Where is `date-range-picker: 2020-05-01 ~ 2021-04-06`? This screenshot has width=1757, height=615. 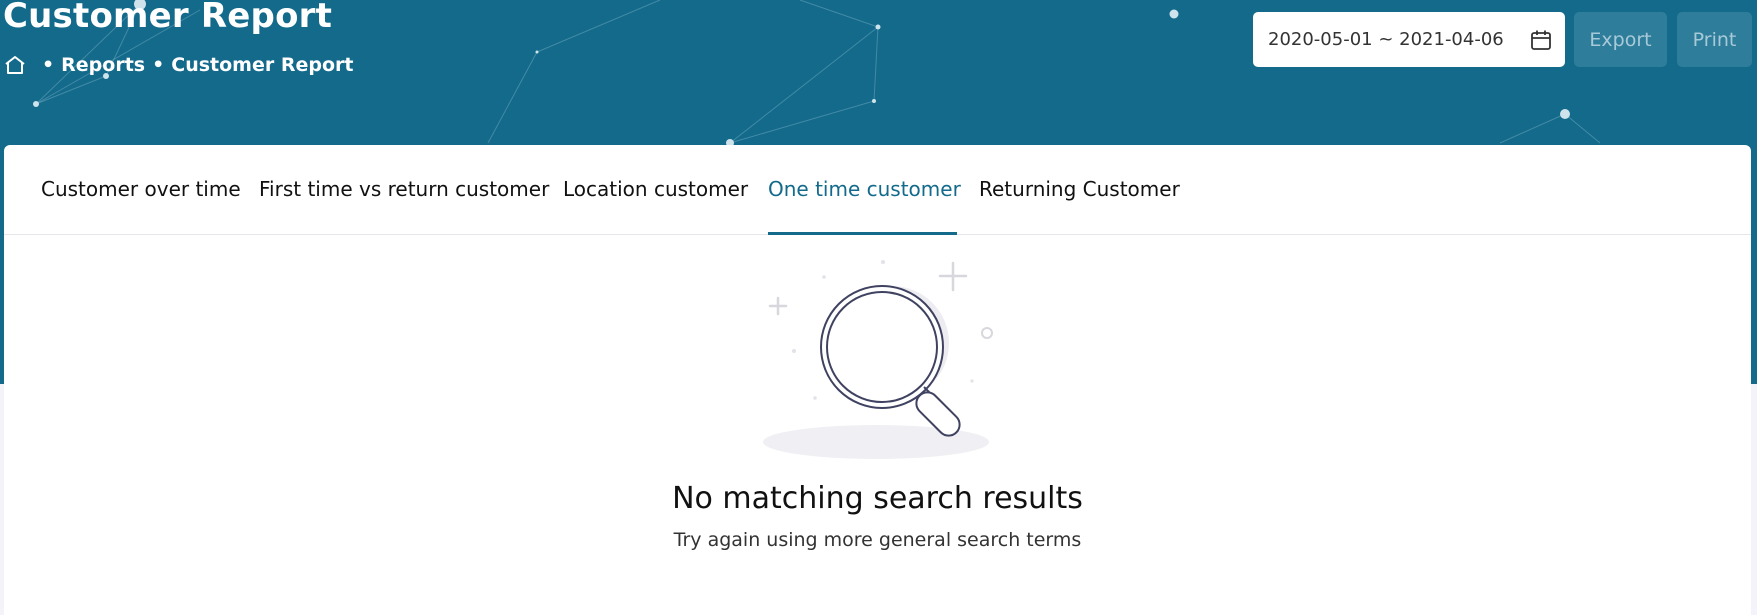
date-range-picker: 2020-05-01 ~ 2021-04-06 is located at coordinates (1409, 39).